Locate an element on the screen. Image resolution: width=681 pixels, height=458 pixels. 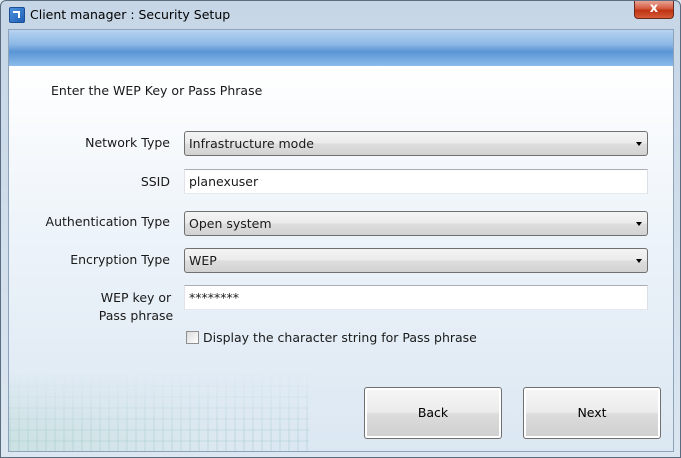
display-passphrase-checkbox is located at coordinates (192, 337).